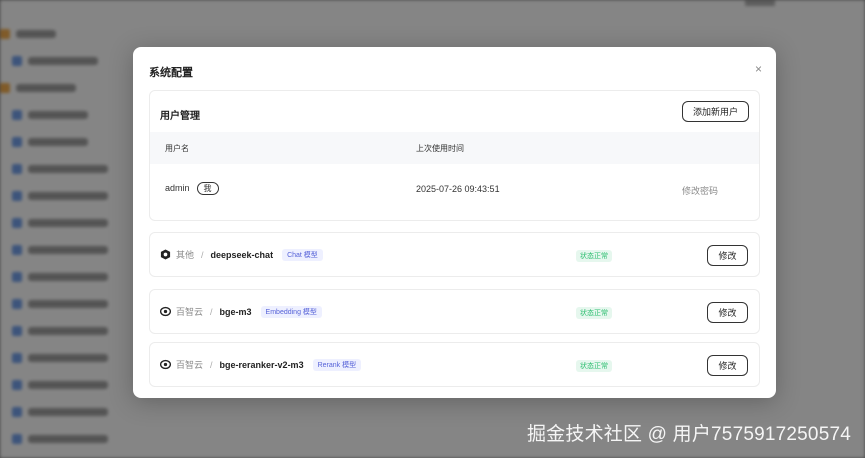  I want to click on username-cell: admin 我, so click(192, 188).